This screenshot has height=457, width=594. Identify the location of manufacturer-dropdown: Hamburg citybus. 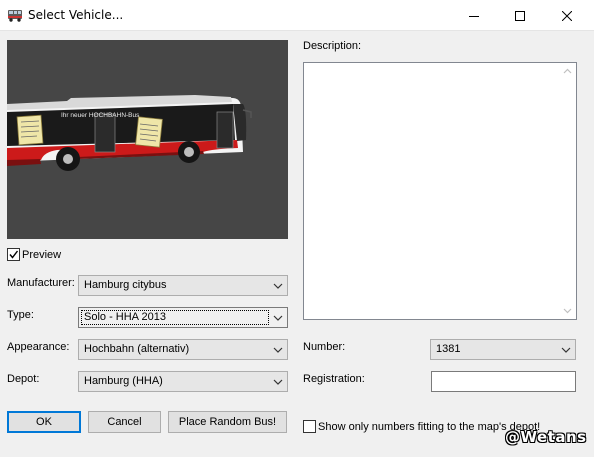
(183, 285).